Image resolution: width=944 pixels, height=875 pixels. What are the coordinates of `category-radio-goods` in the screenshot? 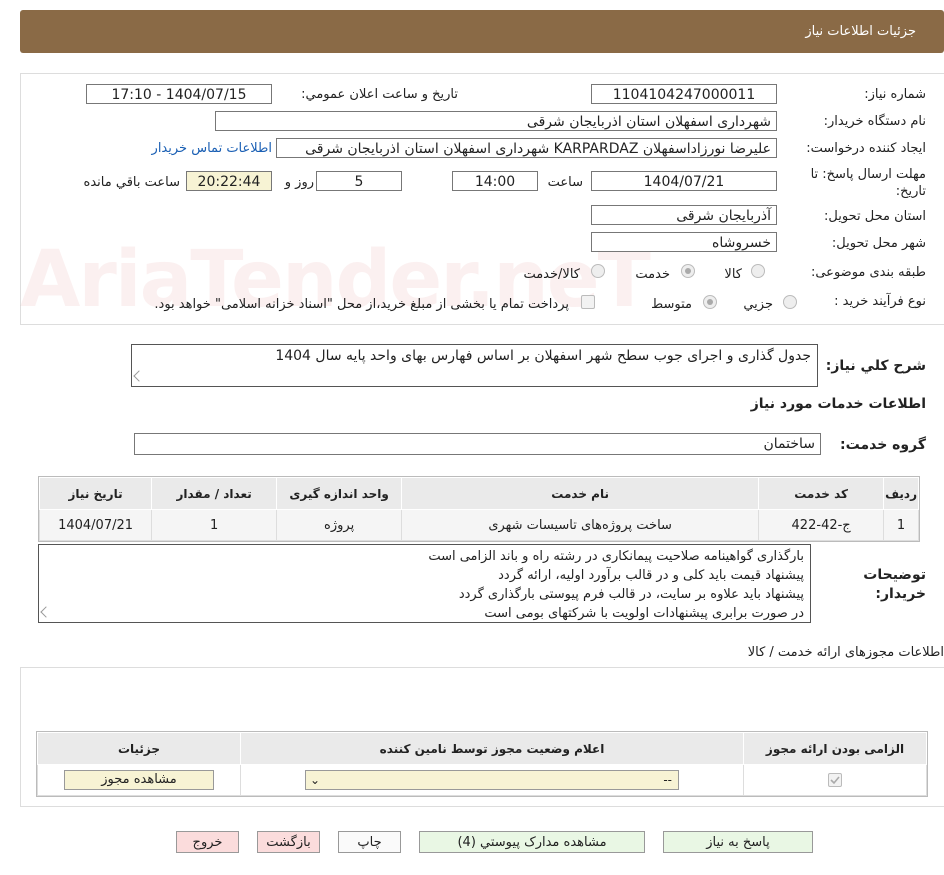 It's located at (758, 271).